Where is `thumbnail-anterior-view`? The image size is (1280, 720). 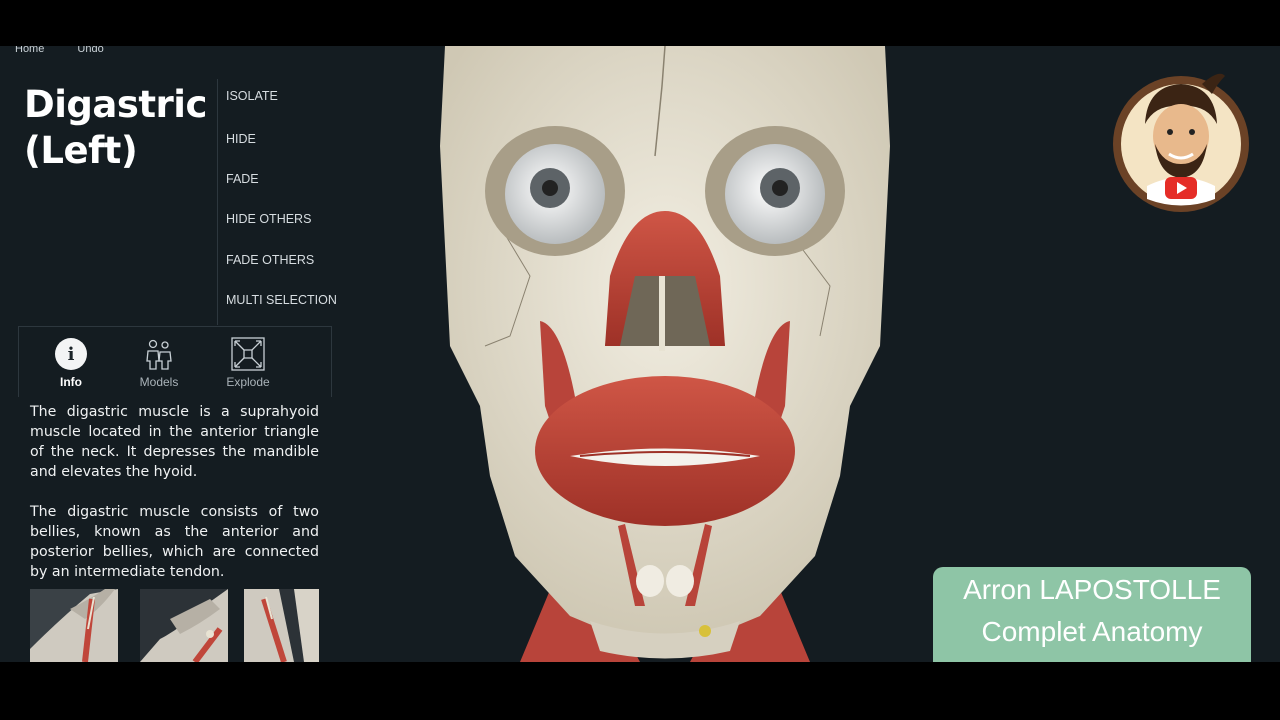 thumbnail-anterior-view is located at coordinates (74, 625).